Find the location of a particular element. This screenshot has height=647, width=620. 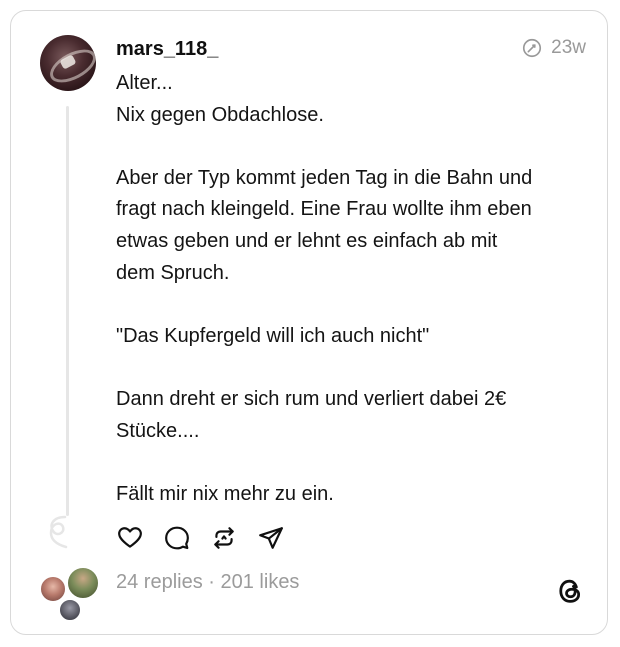

action-bar is located at coordinates (200, 538).